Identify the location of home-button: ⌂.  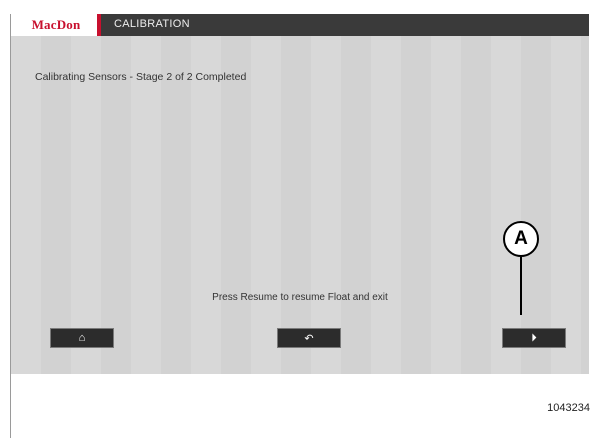
(82, 338).